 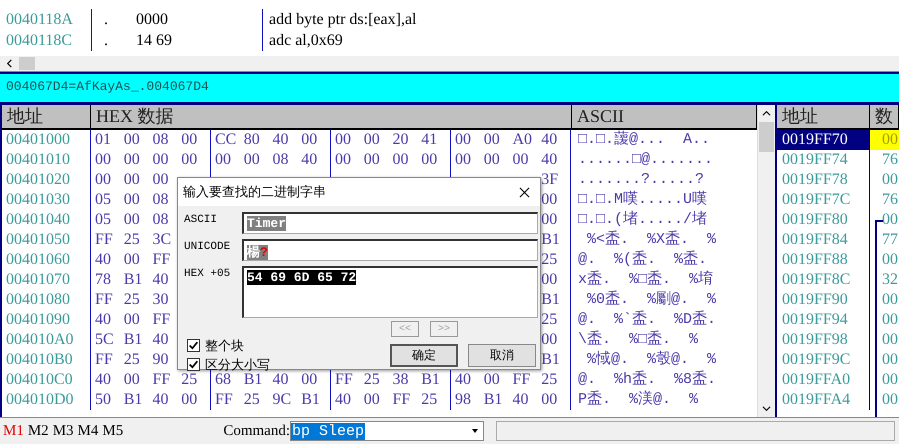 I want to click on memory-tab: M2, so click(x=38, y=431).